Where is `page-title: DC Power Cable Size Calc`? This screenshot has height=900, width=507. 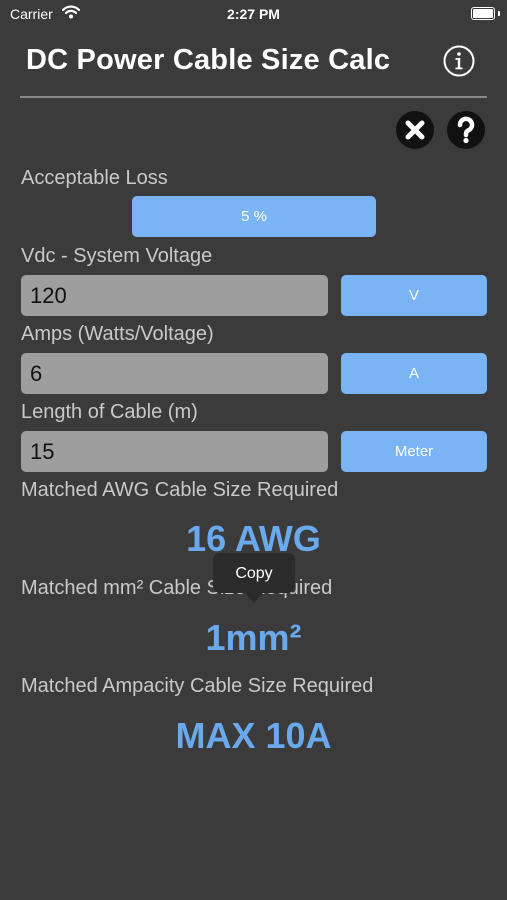 page-title: DC Power Cable Size Calc is located at coordinates (208, 60).